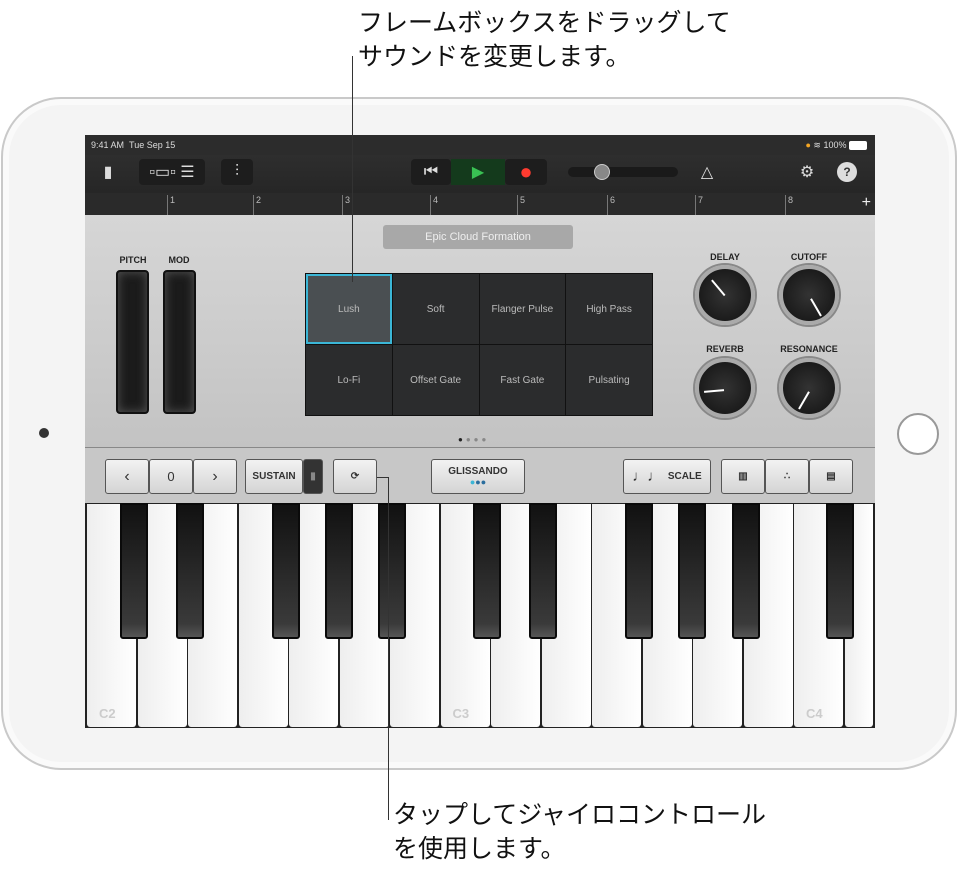  I want to click on octave-down-button: ‹, so click(127, 476).